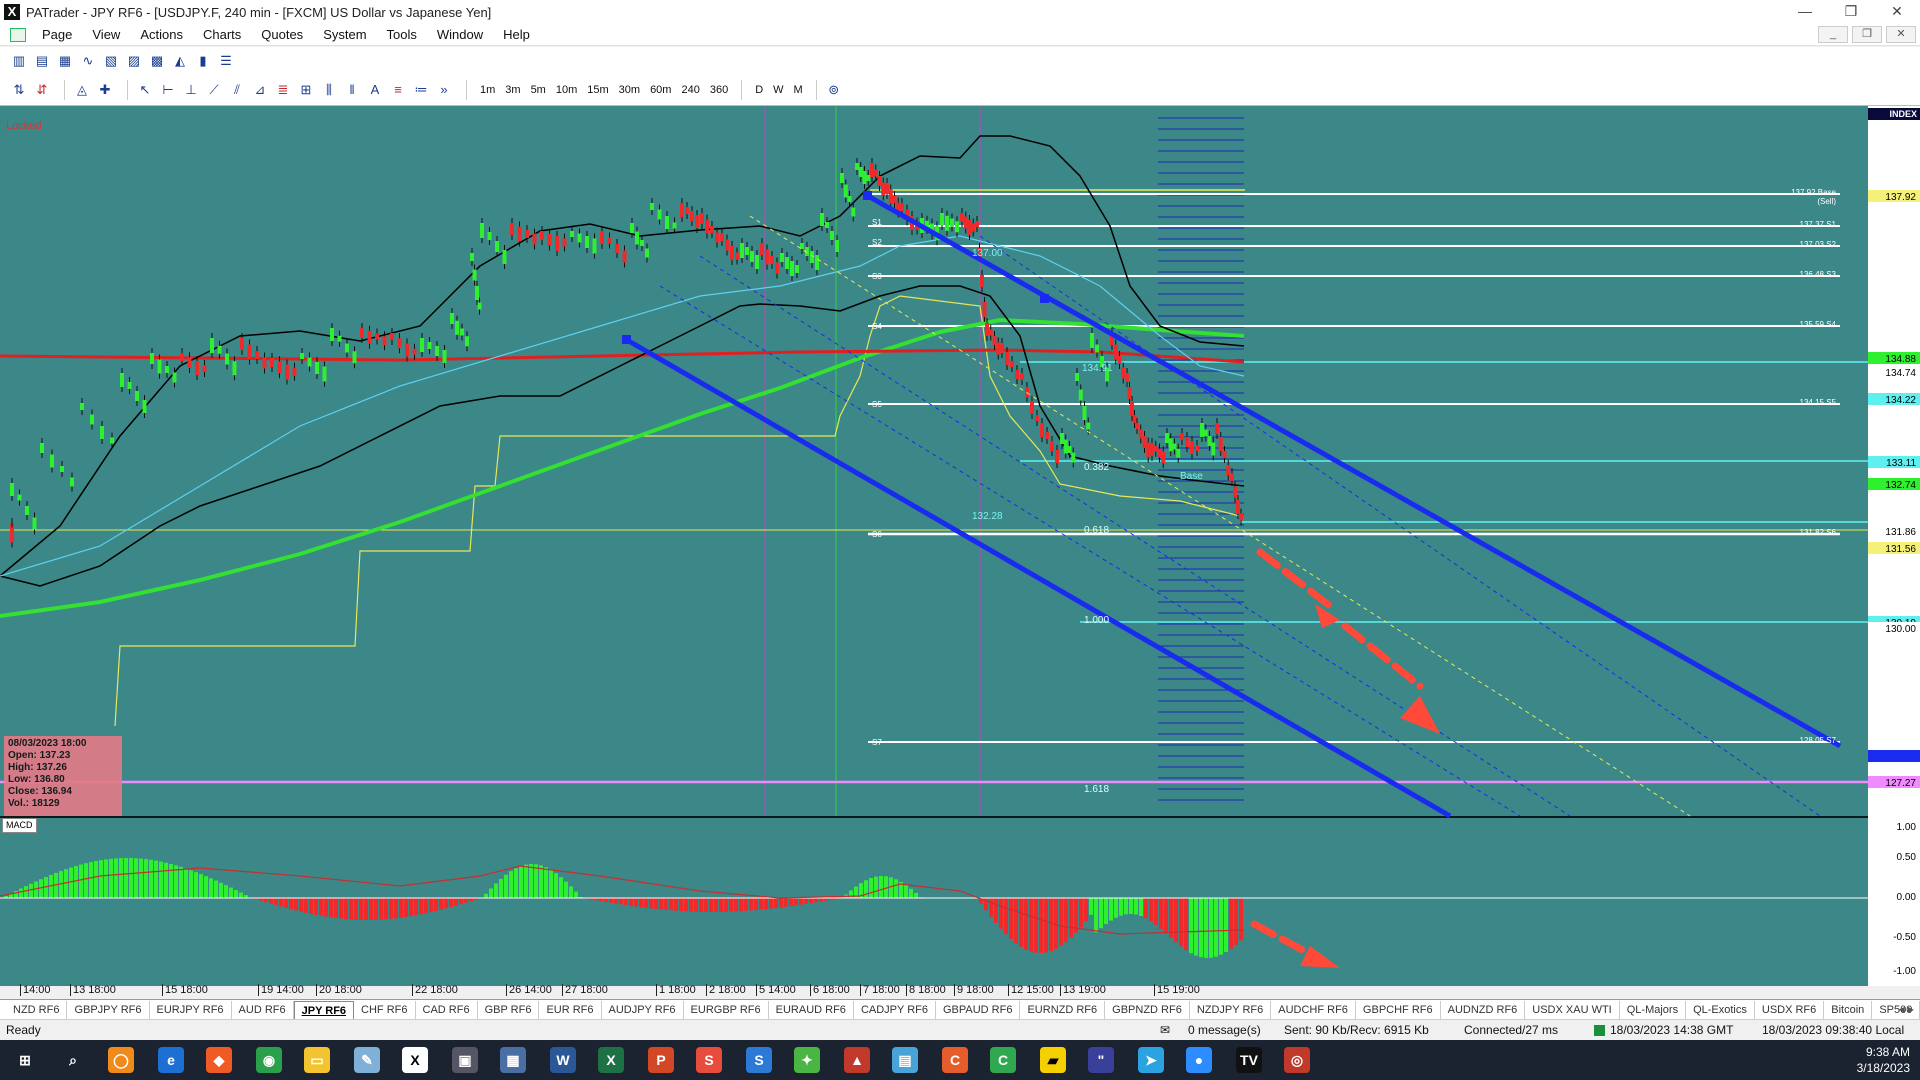 Image resolution: width=1920 pixels, height=1080 pixels. I want to click on fib-retracement-icon: ≣, so click(283, 90).